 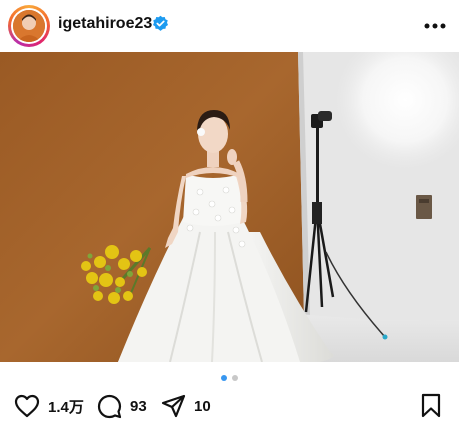 I want to click on avatar-inner, so click(x=29, y=26).